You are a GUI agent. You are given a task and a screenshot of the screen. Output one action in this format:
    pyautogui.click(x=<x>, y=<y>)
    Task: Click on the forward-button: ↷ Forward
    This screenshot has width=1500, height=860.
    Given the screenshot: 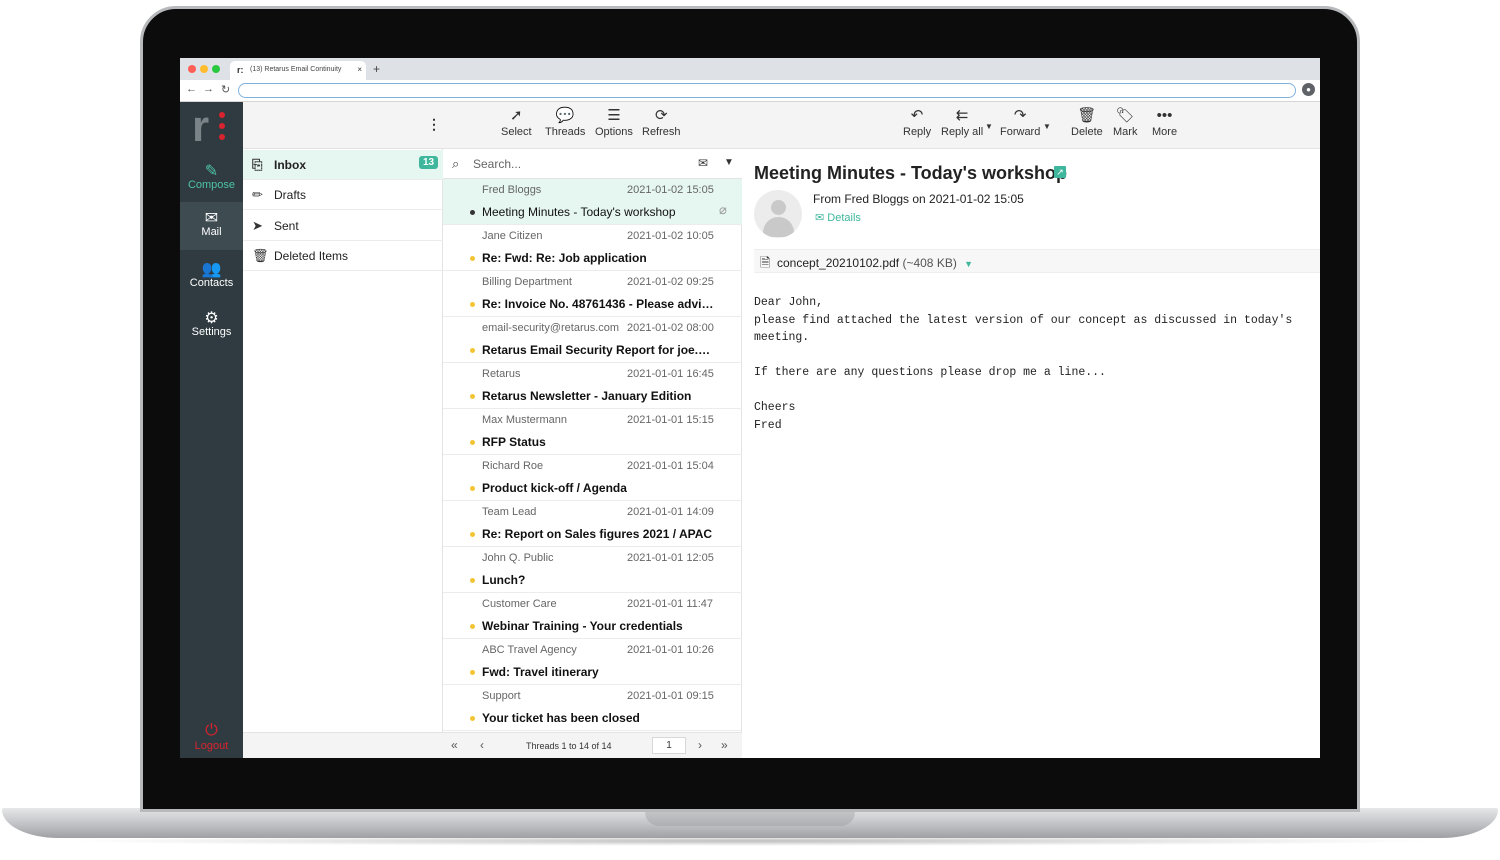 What is the action you would take?
    pyautogui.click(x=1020, y=122)
    